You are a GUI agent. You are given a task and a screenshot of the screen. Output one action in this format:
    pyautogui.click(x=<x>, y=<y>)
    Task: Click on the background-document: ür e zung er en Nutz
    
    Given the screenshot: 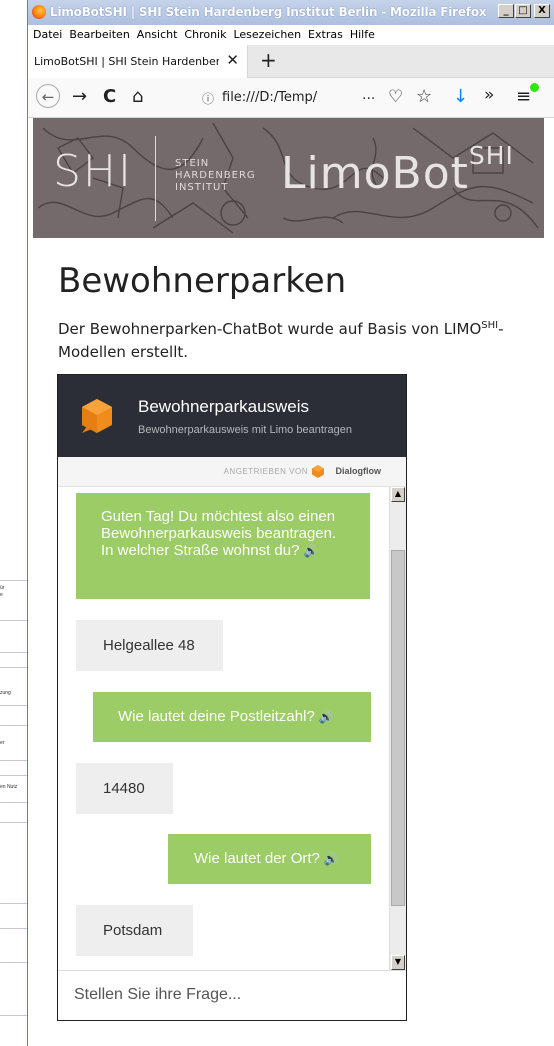 What is the action you would take?
    pyautogui.click(x=13, y=523)
    